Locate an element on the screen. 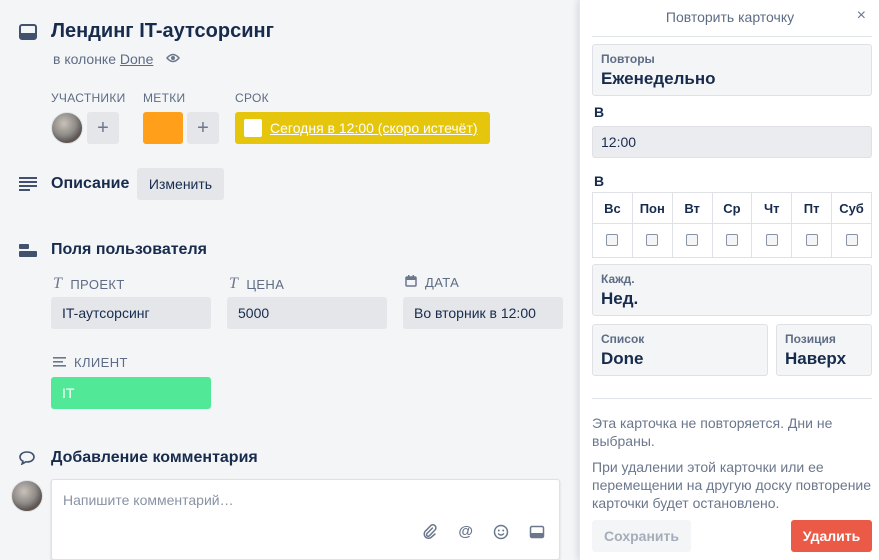  watch-eye-icon is located at coordinates (173, 58).